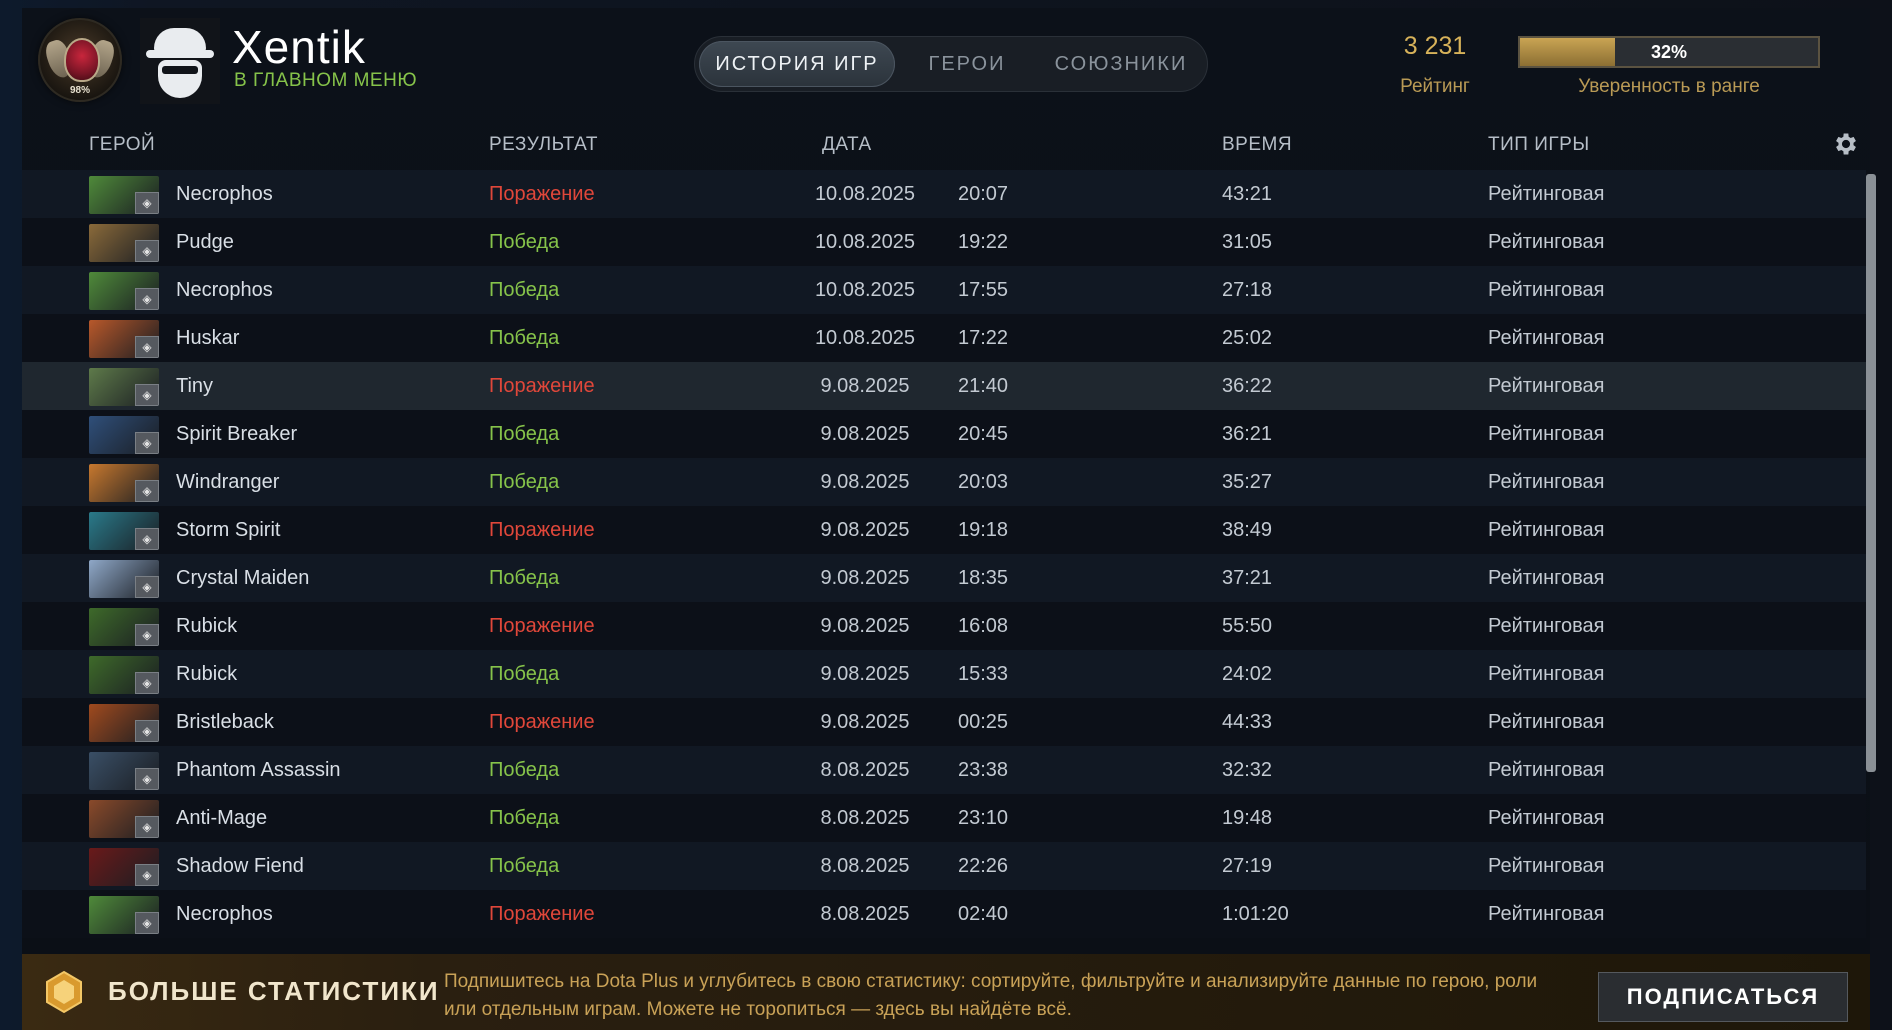 The height and width of the screenshot is (1030, 1892). I want to click on rating-value: 3 231, so click(1435, 46).